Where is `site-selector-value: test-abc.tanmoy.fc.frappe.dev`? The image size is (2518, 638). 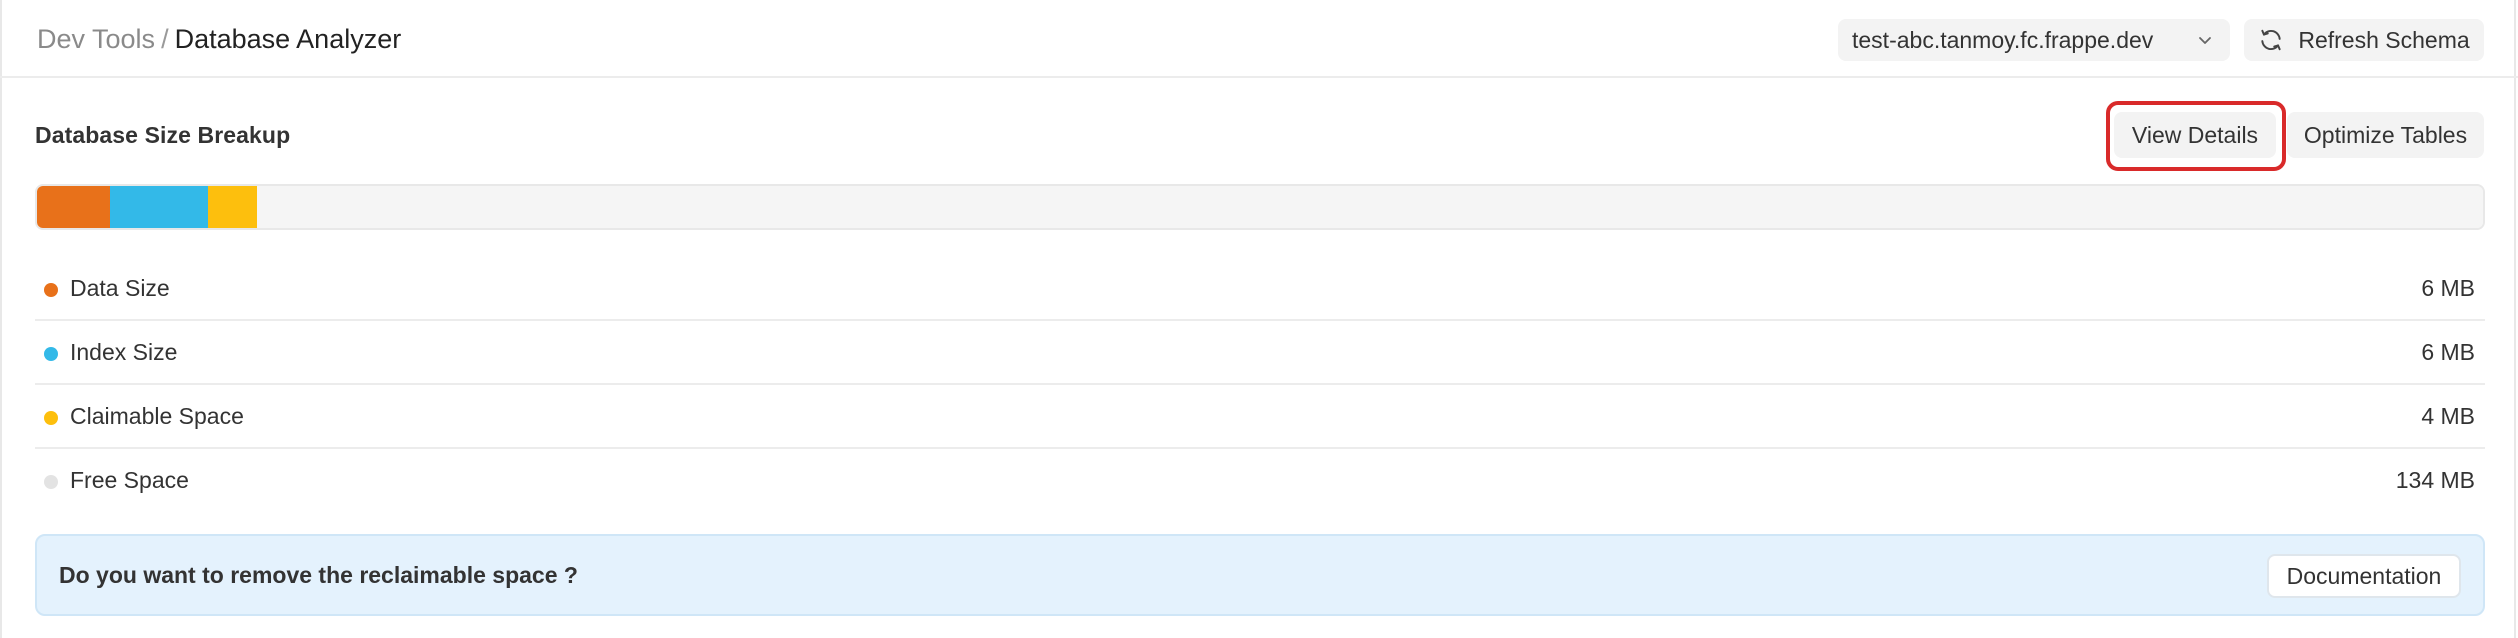
site-selector-value: test-abc.tanmoy.fc.frappe.dev is located at coordinates (2003, 39).